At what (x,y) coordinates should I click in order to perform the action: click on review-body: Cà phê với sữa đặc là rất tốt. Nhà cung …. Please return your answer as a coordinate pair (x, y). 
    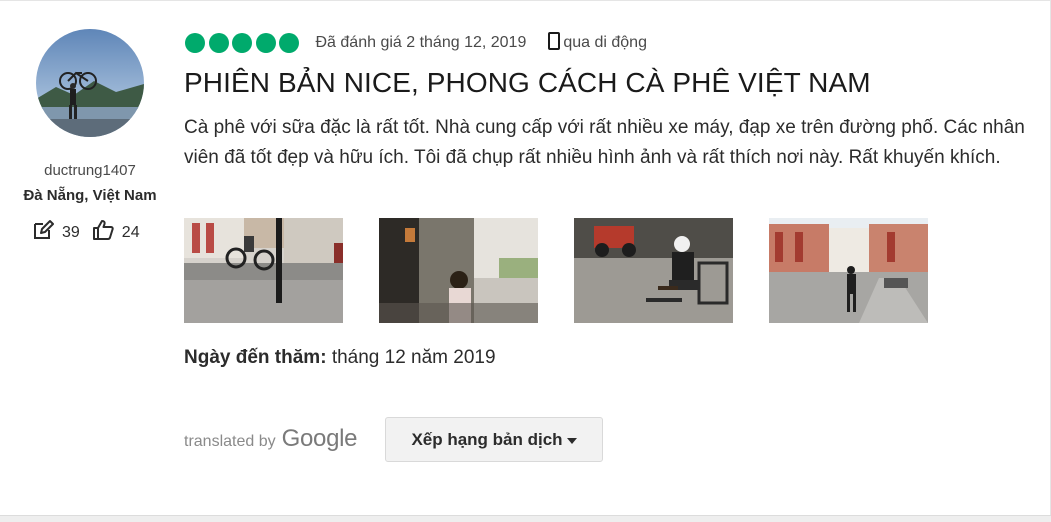
    Looking at the image, I should click on (604, 142).